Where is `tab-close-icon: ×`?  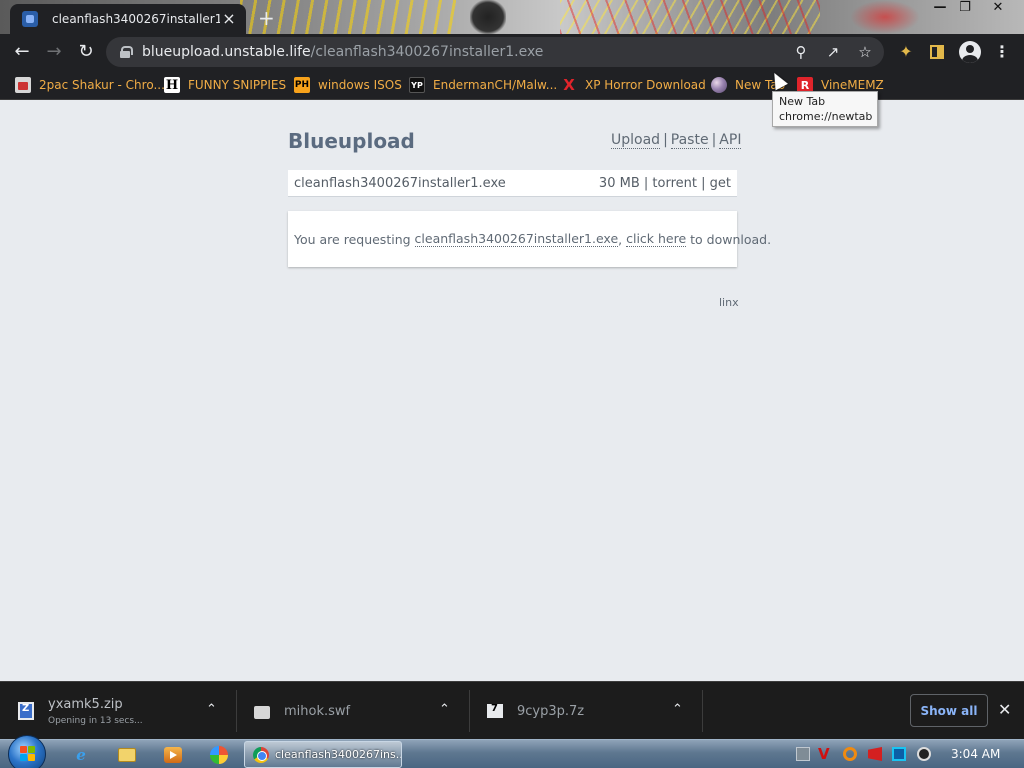 tab-close-icon: × is located at coordinates (229, 19).